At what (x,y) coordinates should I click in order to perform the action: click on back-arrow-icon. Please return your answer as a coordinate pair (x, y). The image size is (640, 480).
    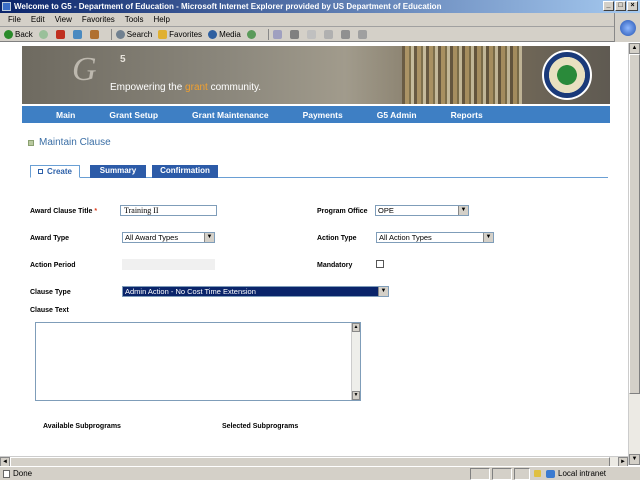
    Looking at the image, I should click on (8, 34).